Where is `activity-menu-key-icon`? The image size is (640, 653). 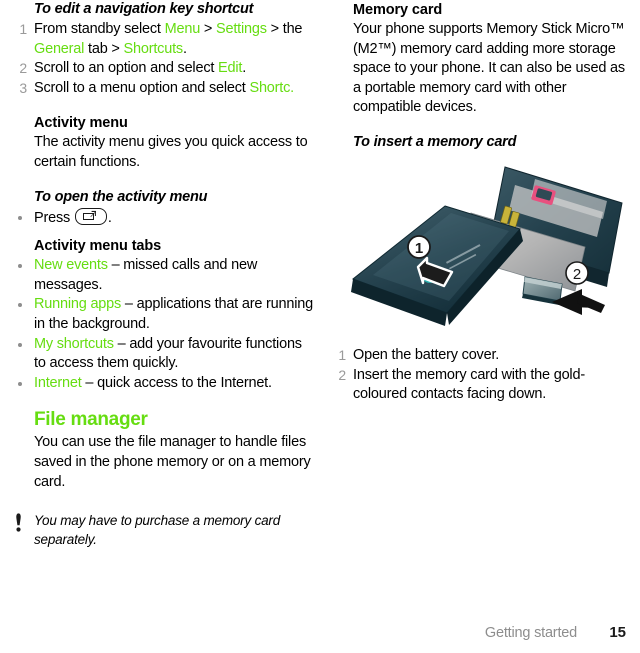
activity-menu-key-icon is located at coordinates (90, 216).